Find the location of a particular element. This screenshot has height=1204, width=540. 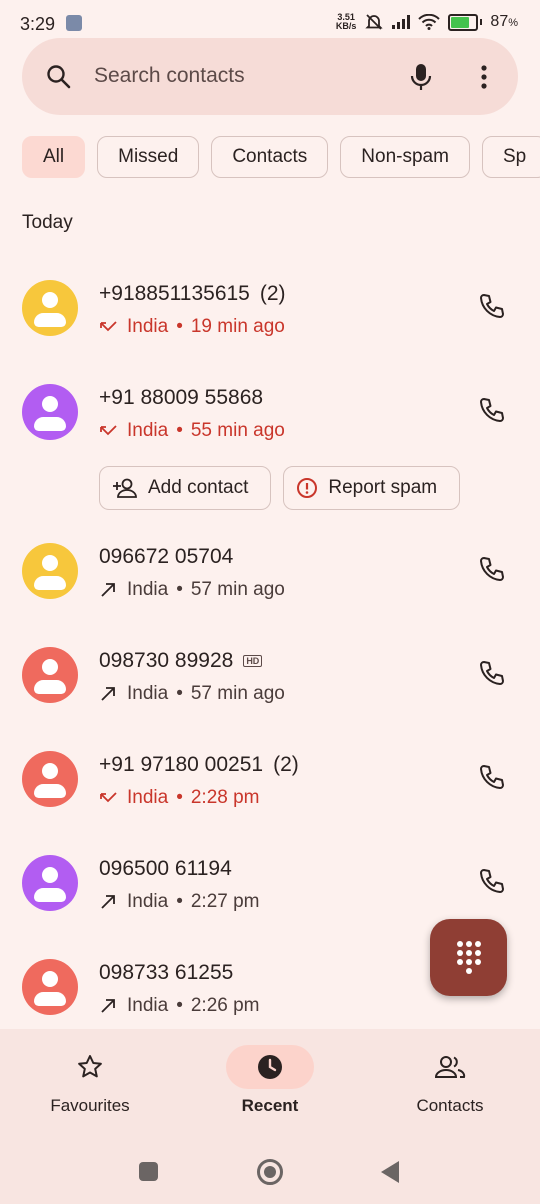

call-meta: India • 2:28 pm is located at coordinates (179, 798).